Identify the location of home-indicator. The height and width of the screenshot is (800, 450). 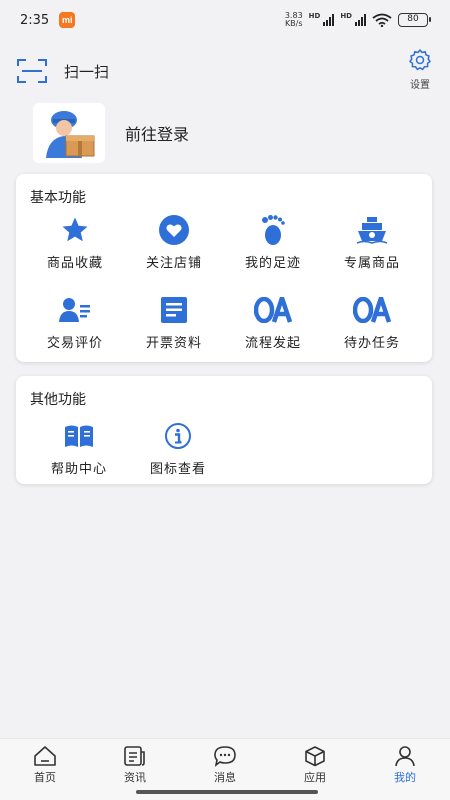
(227, 792).